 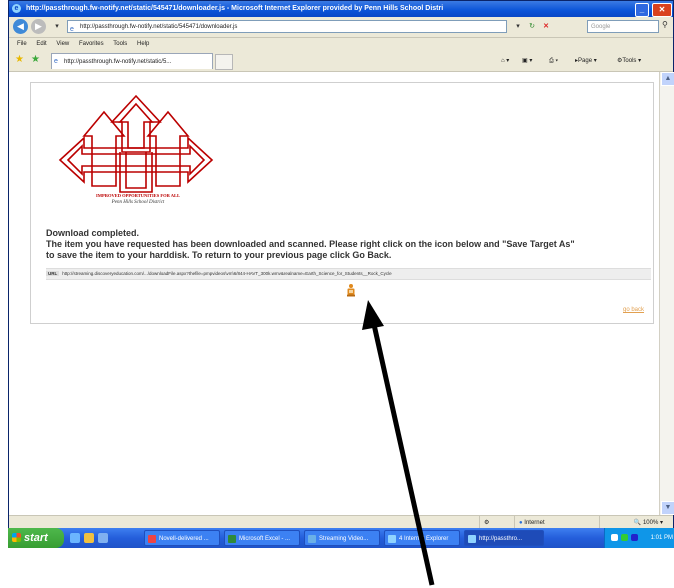 What do you see at coordinates (650, 523) in the screenshot?
I see `zoom-level: 100%` at bounding box center [650, 523].